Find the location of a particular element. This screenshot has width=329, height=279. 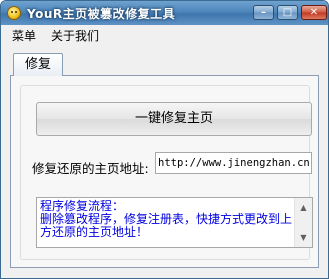

scroll-up-icon: ▲ is located at coordinates (303, 207).